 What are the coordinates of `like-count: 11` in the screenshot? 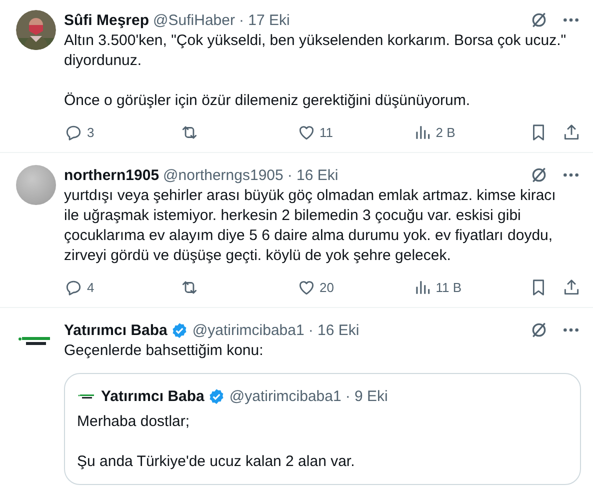 It's located at (326, 132).